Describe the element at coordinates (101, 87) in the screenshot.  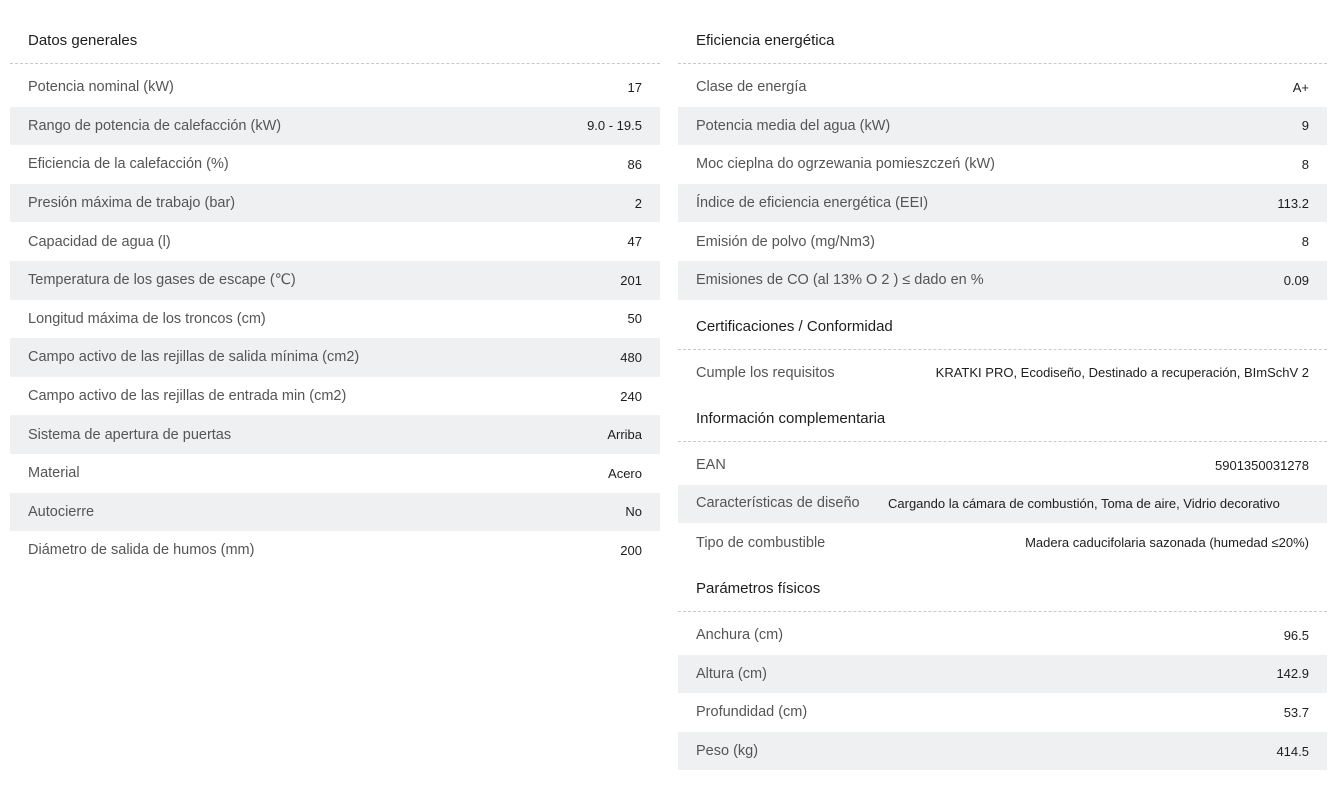
I see `spec-label: Potencia nominal (kW)` at that location.